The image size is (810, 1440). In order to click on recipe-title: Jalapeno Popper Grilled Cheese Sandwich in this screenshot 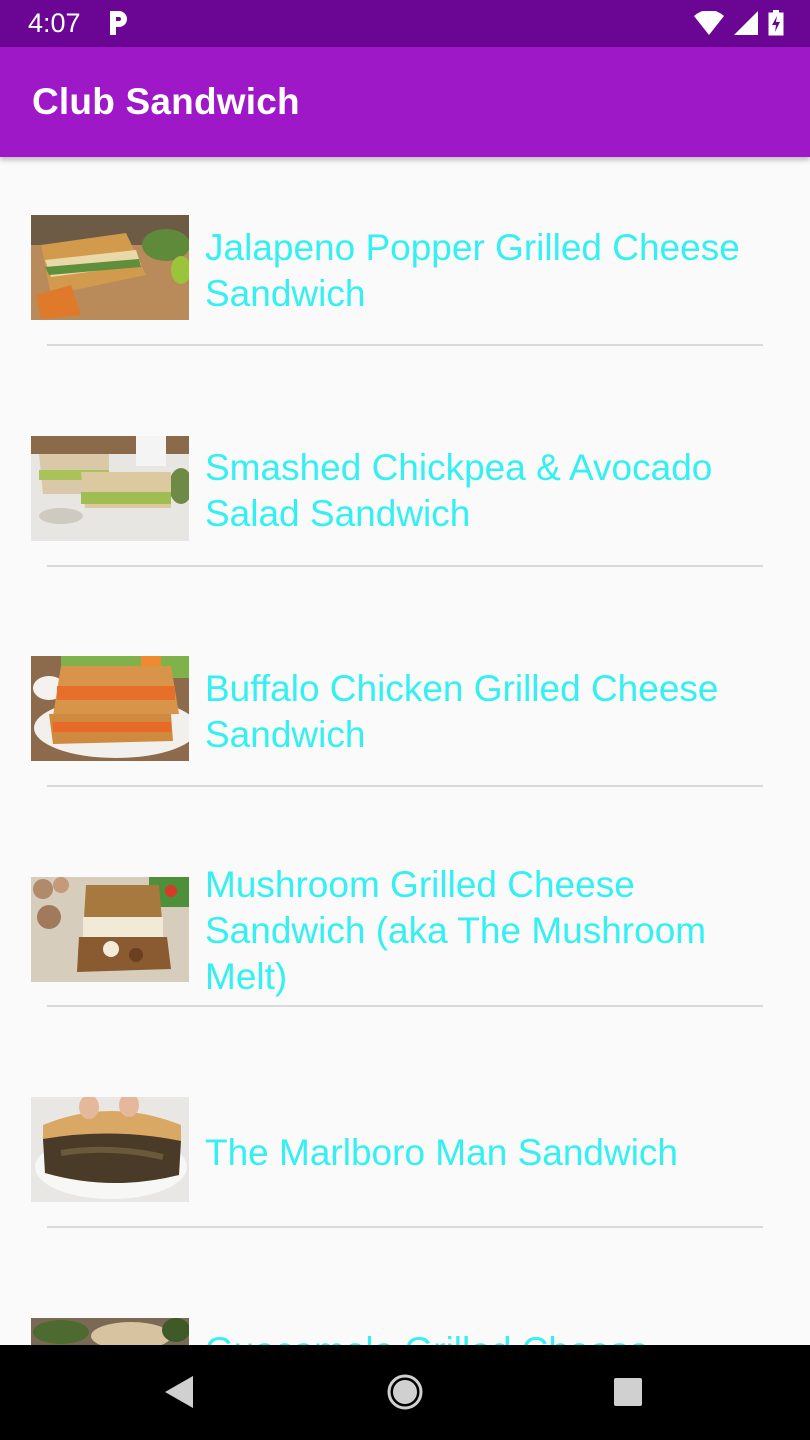, I will do `click(495, 271)`.